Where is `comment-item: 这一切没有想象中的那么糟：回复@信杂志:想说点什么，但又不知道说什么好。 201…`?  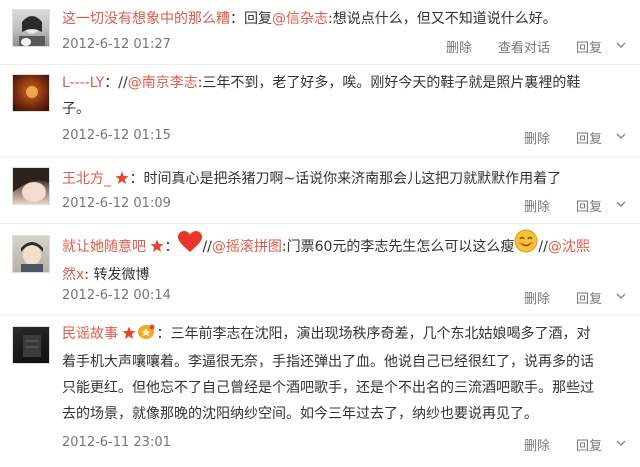
comment-item: 这一切没有想象中的那么糟：回复@信杂志:想说点什么，但又不知道说什么好。 201… is located at coordinates (320, 32).